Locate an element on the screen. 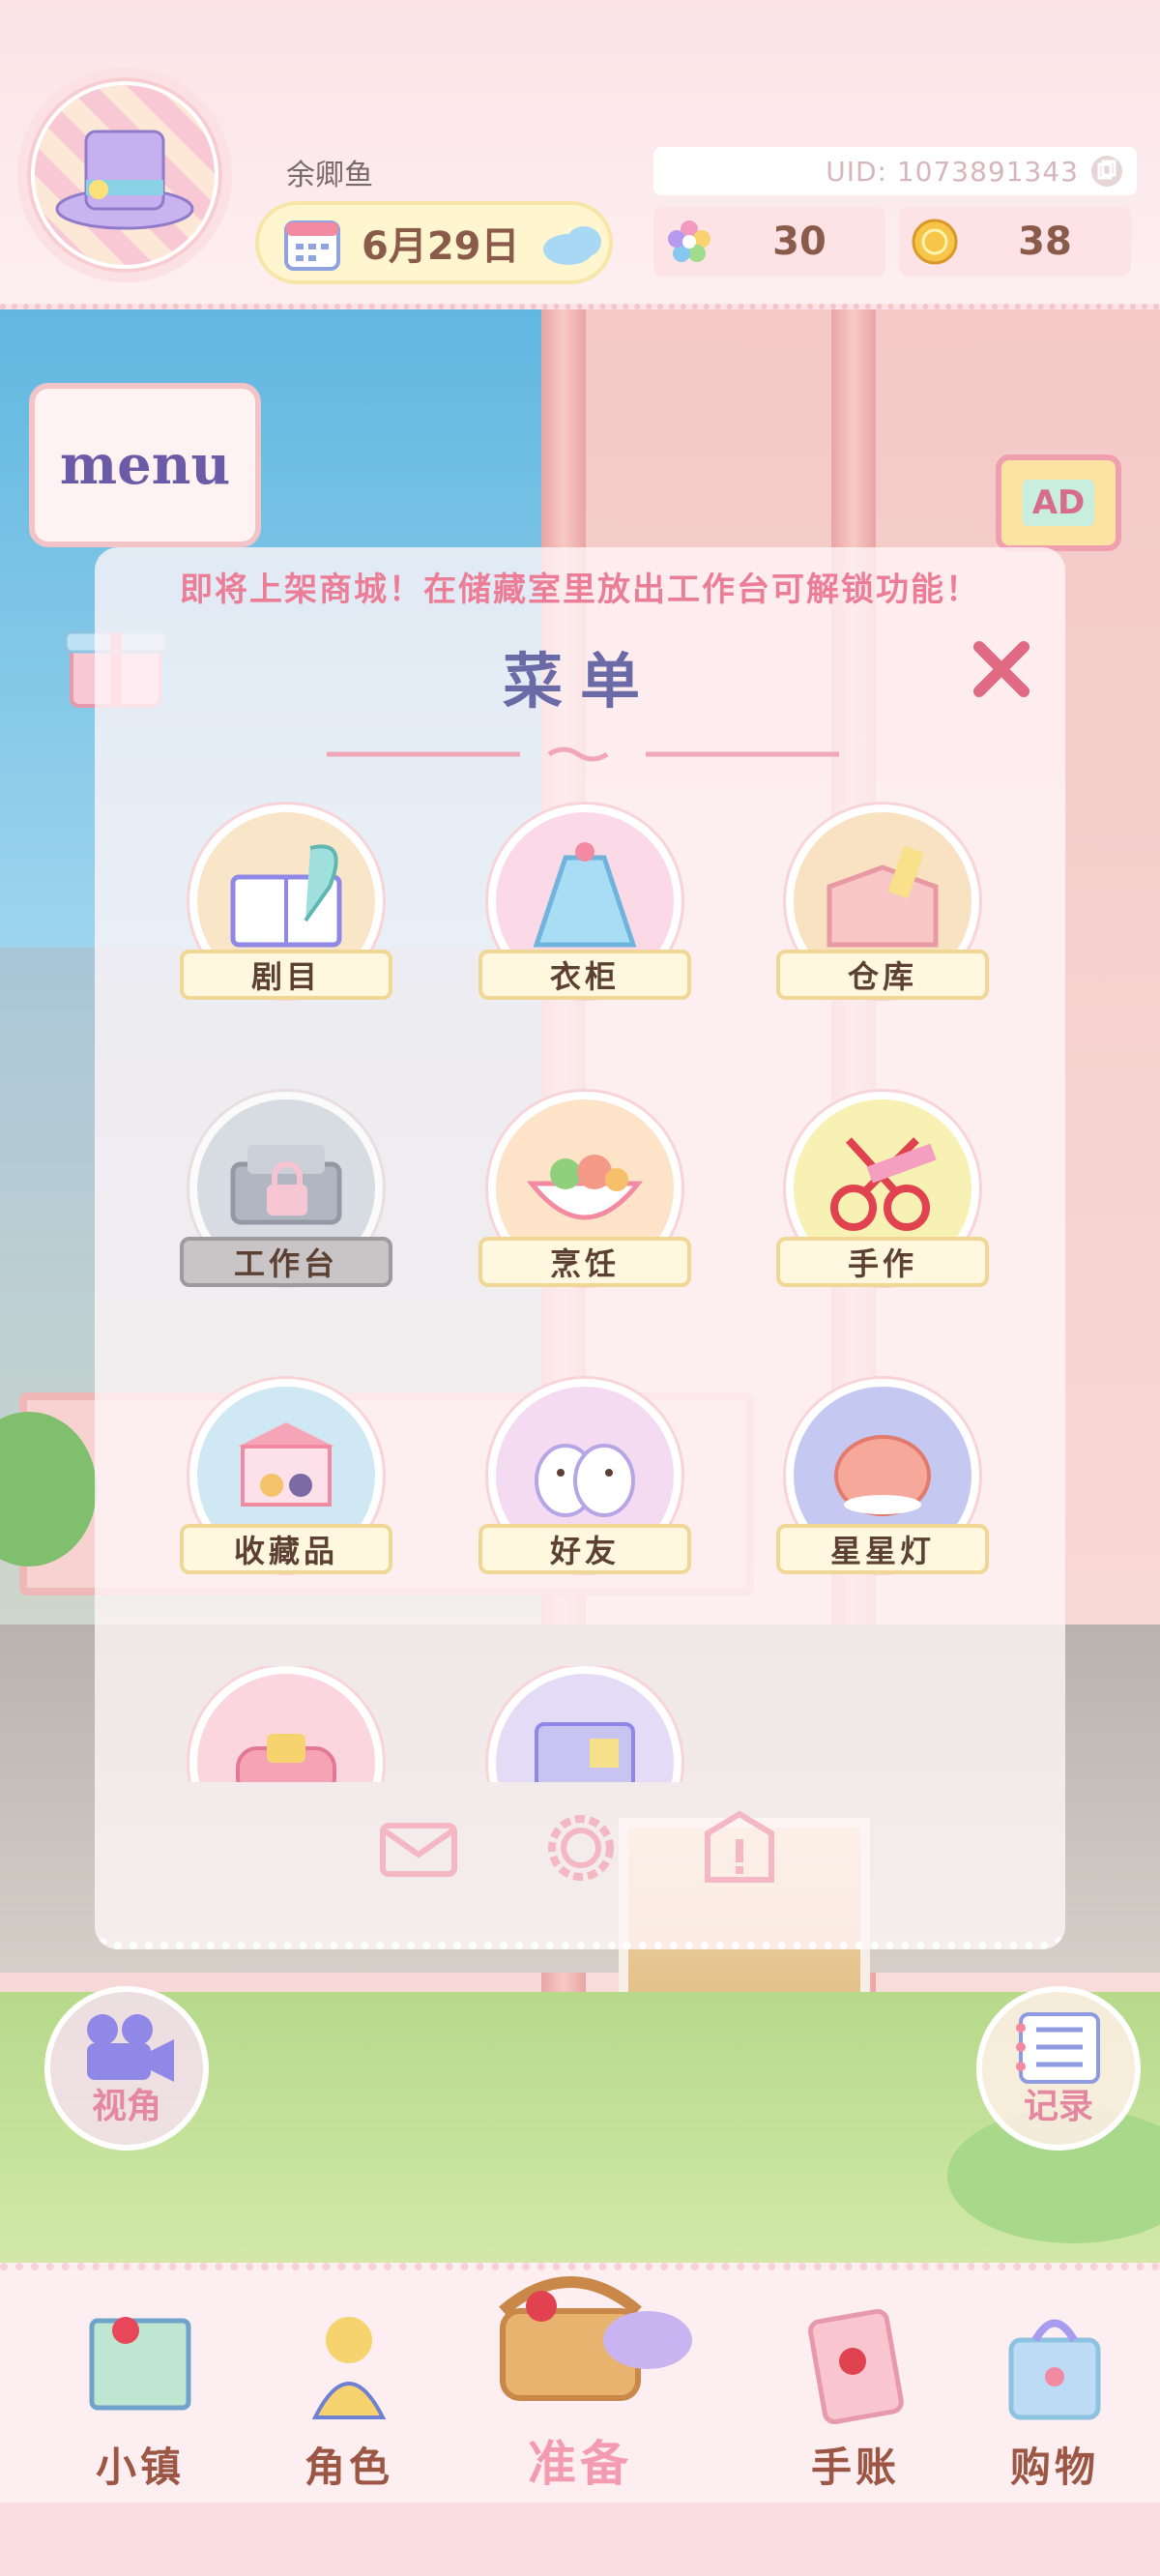 The image size is (1160, 2576). nav-tab-label: 手账 is located at coordinates (855, 2467).